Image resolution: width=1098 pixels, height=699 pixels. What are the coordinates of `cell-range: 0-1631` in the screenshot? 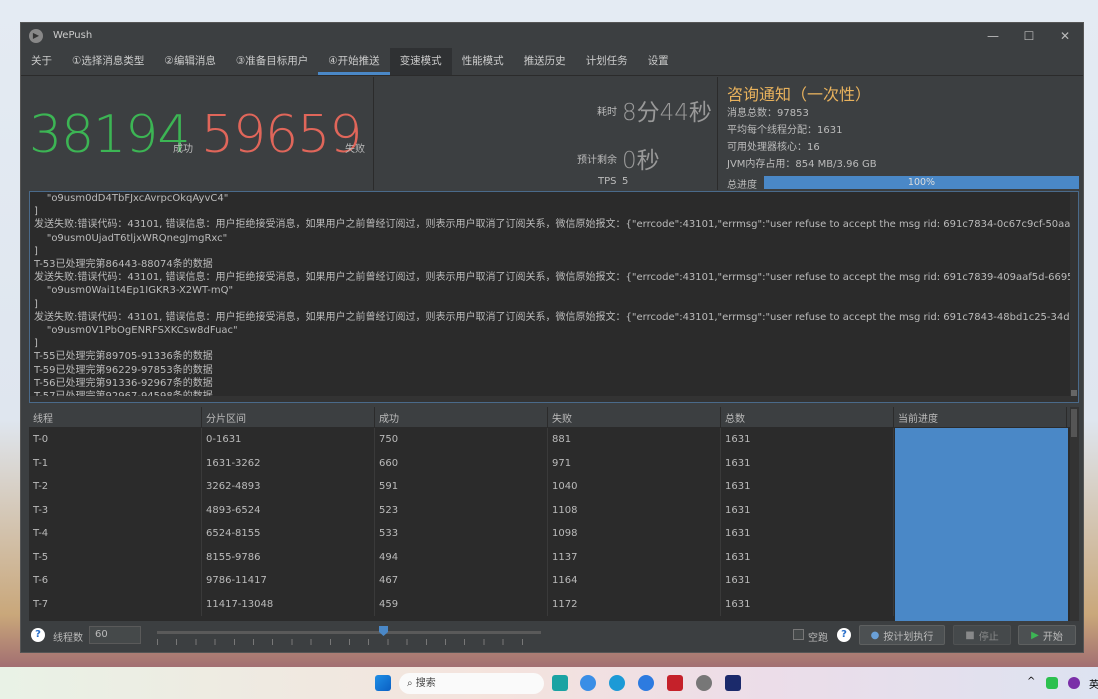 It's located at (288, 440).